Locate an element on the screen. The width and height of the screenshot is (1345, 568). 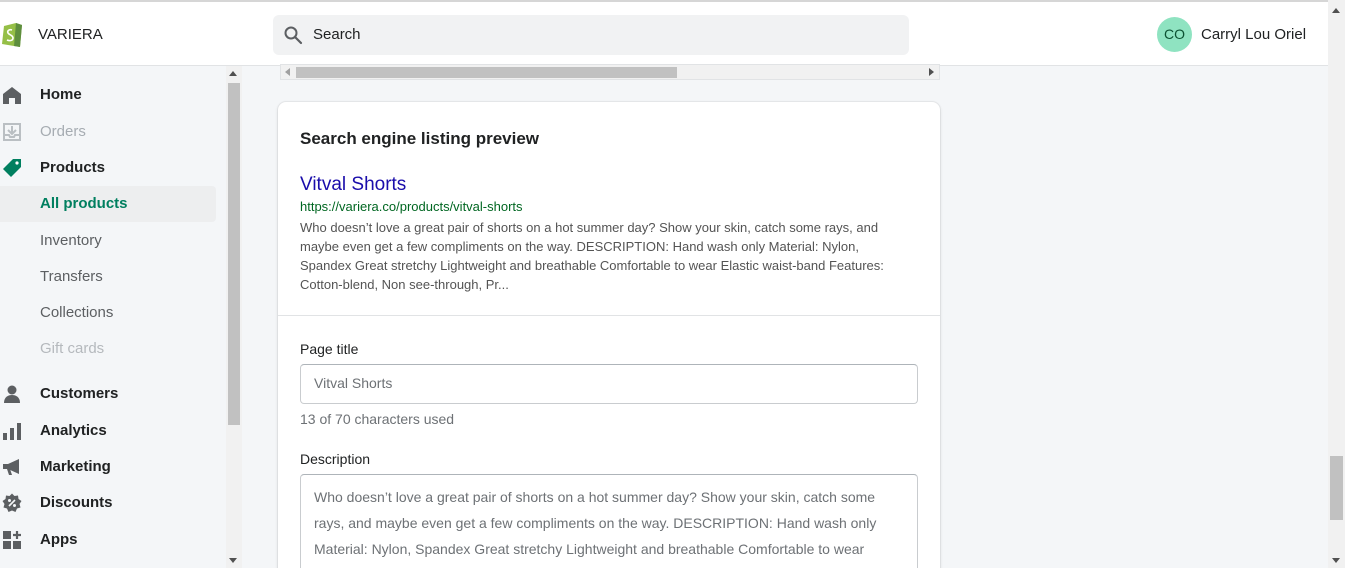
sidebar-item-label: Orders is located at coordinates (63, 131).